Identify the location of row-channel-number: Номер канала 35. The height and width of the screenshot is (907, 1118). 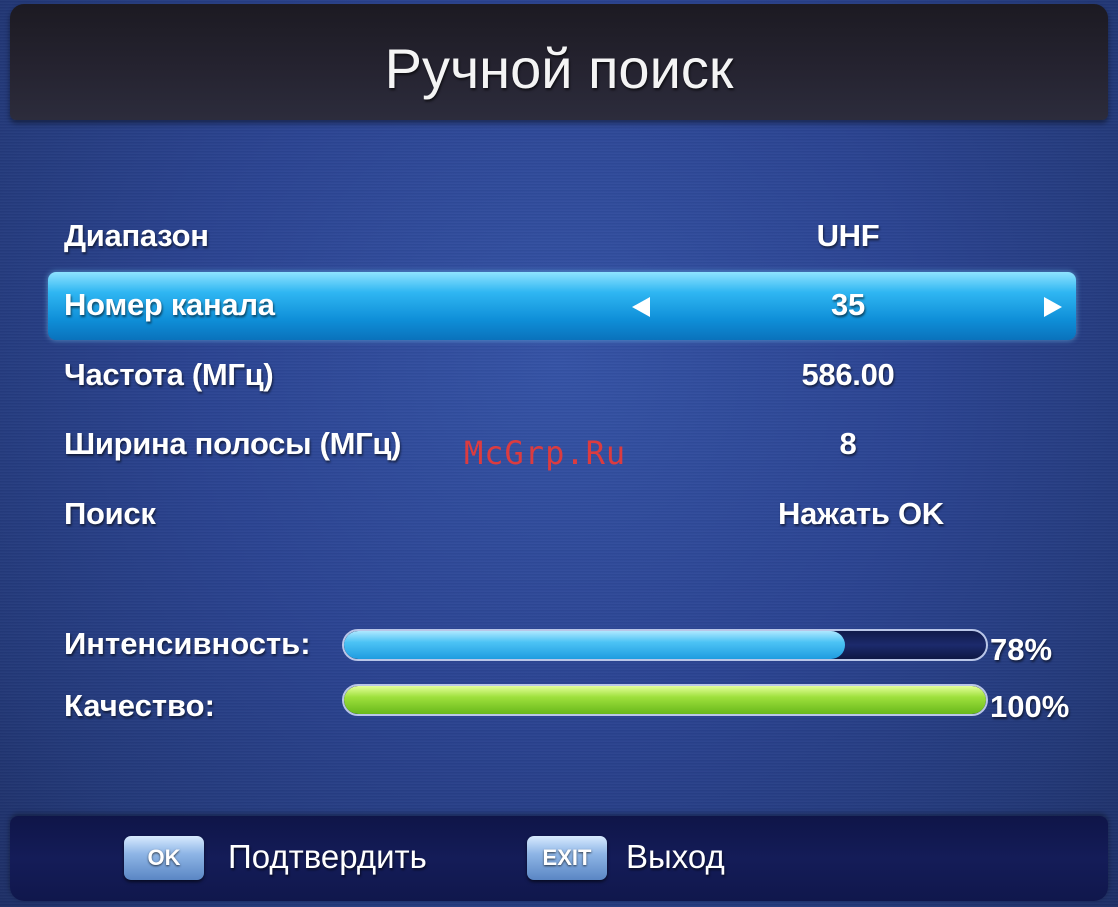
(562, 306).